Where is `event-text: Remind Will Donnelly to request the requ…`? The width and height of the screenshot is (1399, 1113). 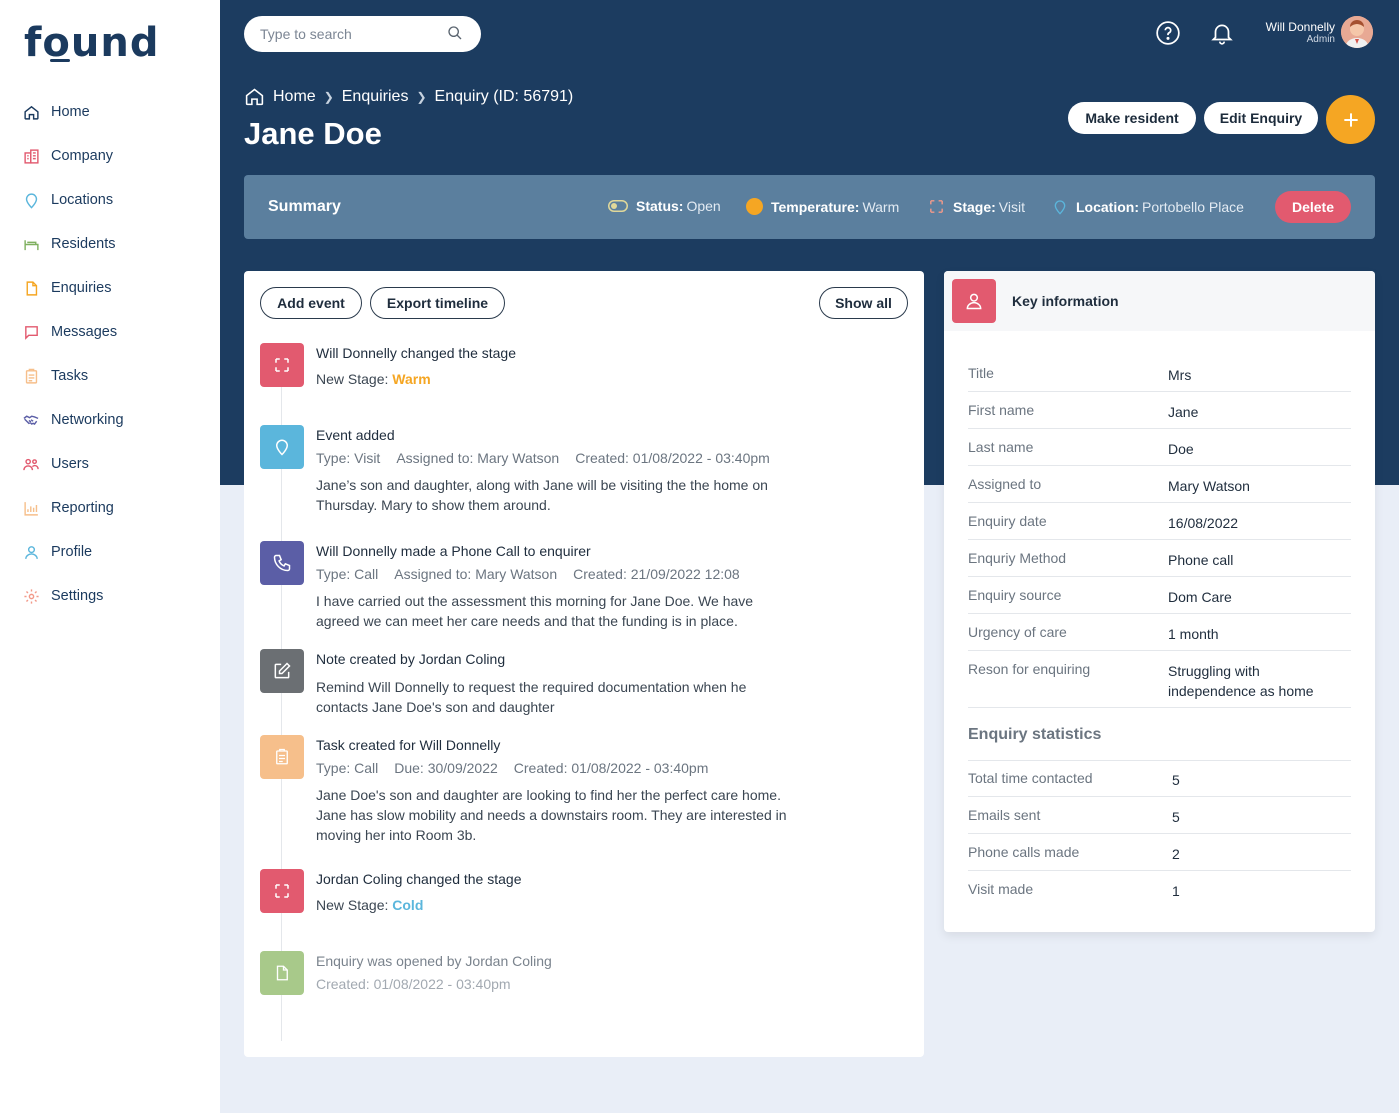 event-text: Remind Will Donnelly to request the requ… is located at coordinates (531, 697).